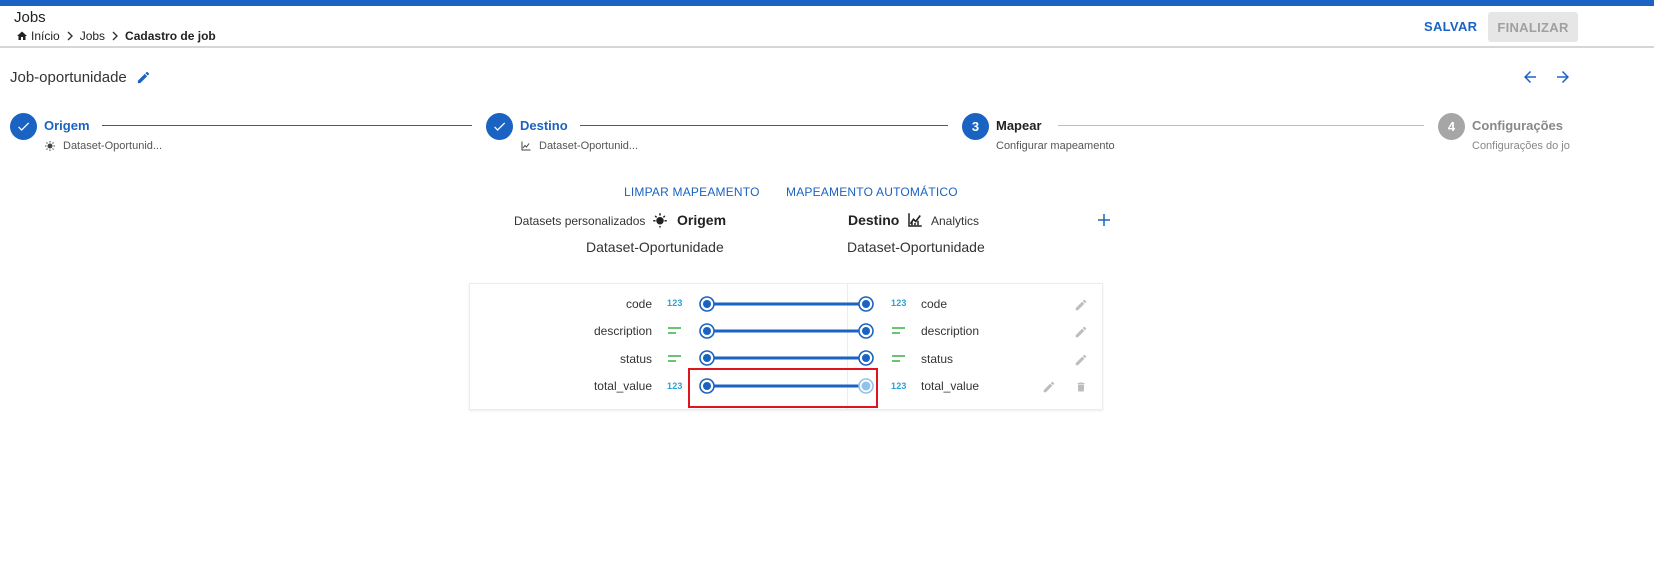 This screenshot has width=1654, height=566. Describe the element at coordinates (786, 345) in the screenshot. I see `mapping-connectors` at that location.